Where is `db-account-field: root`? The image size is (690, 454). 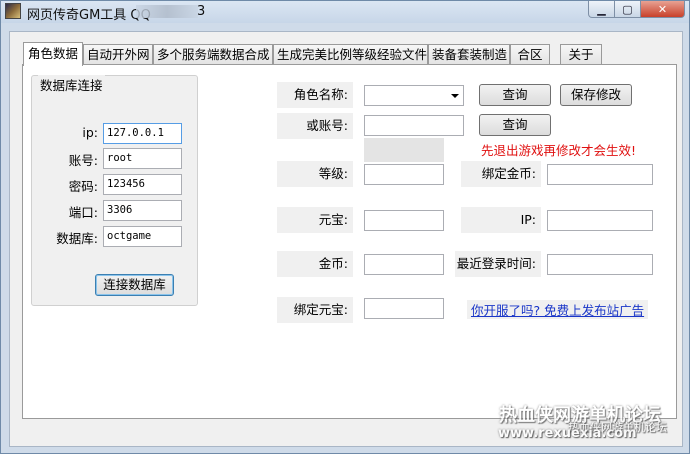
db-account-field: root is located at coordinates (142, 158).